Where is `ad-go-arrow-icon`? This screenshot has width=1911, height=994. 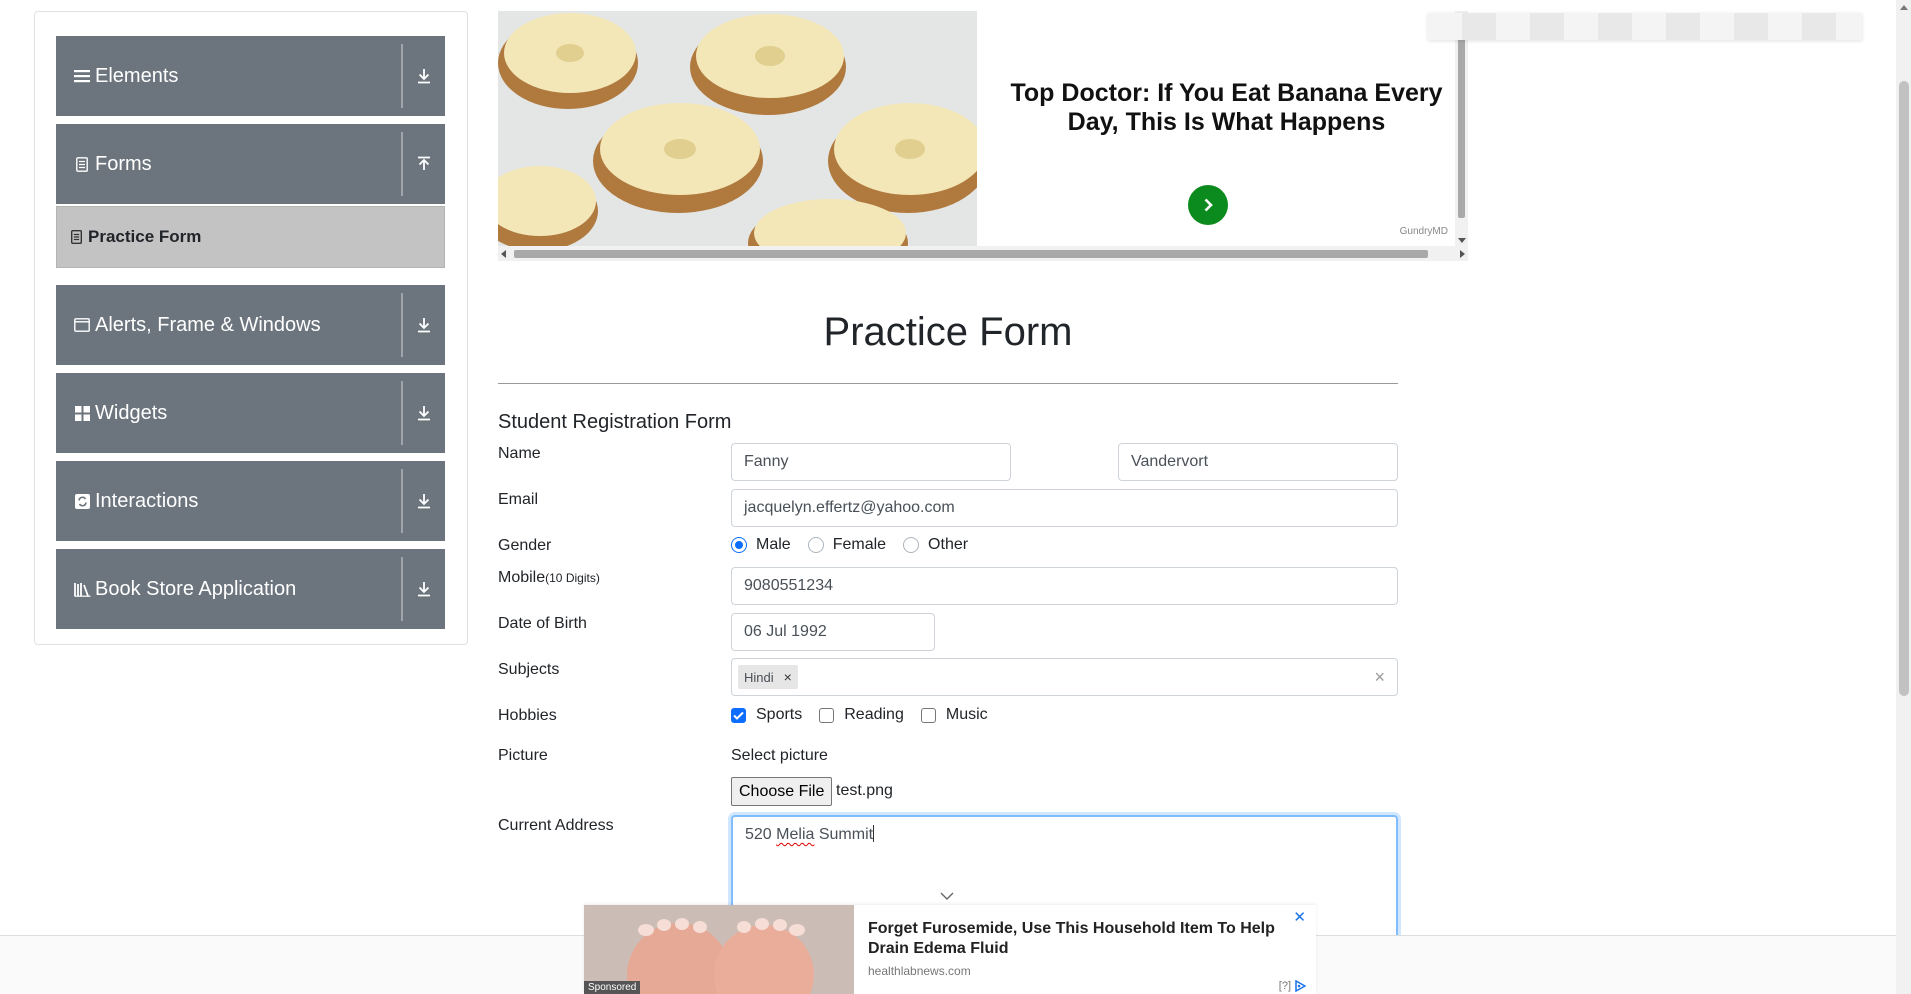 ad-go-arrow-icon is located at coordinates (1208, 205).